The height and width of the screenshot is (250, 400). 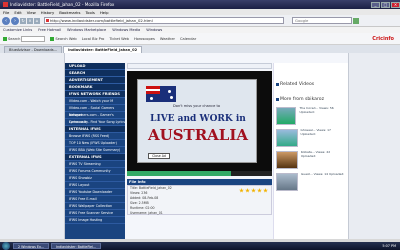 What do you see at coordinates (315, 154) in the screenshot?
I see `video-meta: Kolkata... Views: 22 Uploaded:` at bounding box center [315, 154].